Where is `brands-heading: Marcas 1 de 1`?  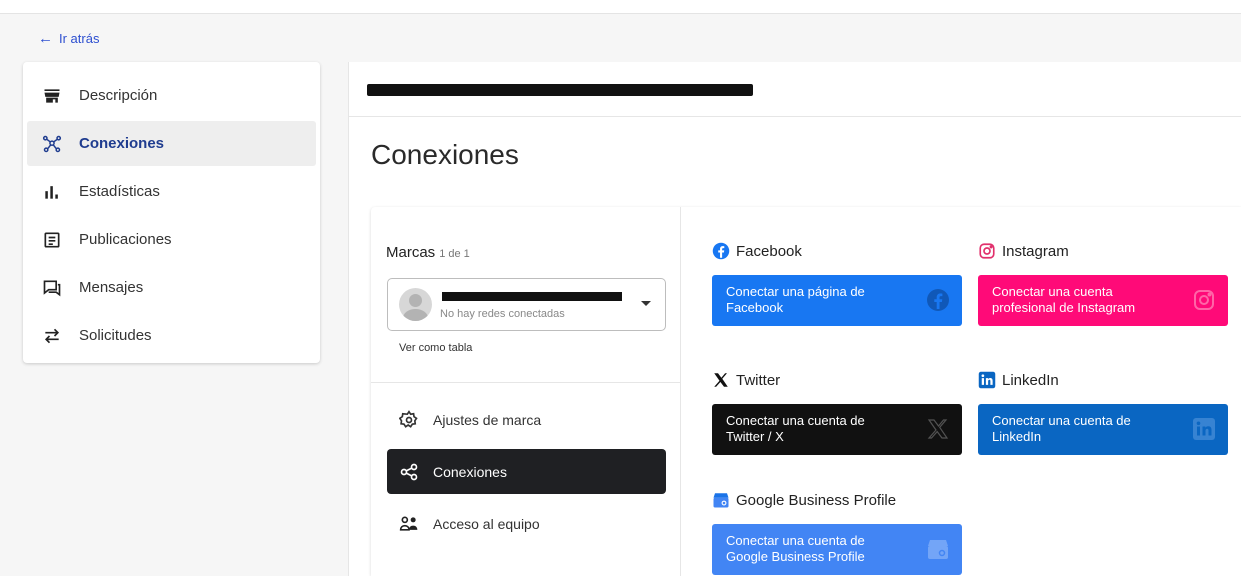
brands-heading: Marcas 1 de 1 is located at coordinates (428, 252).